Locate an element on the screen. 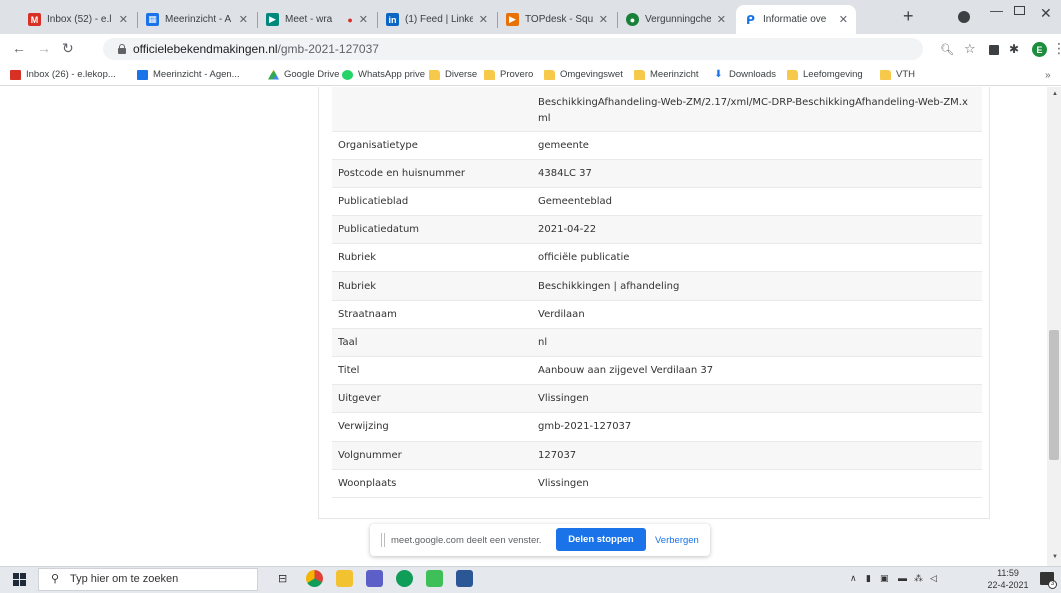 The image size is (1061, 593). reload-button: ↻ is located at coordinates (68, 48).